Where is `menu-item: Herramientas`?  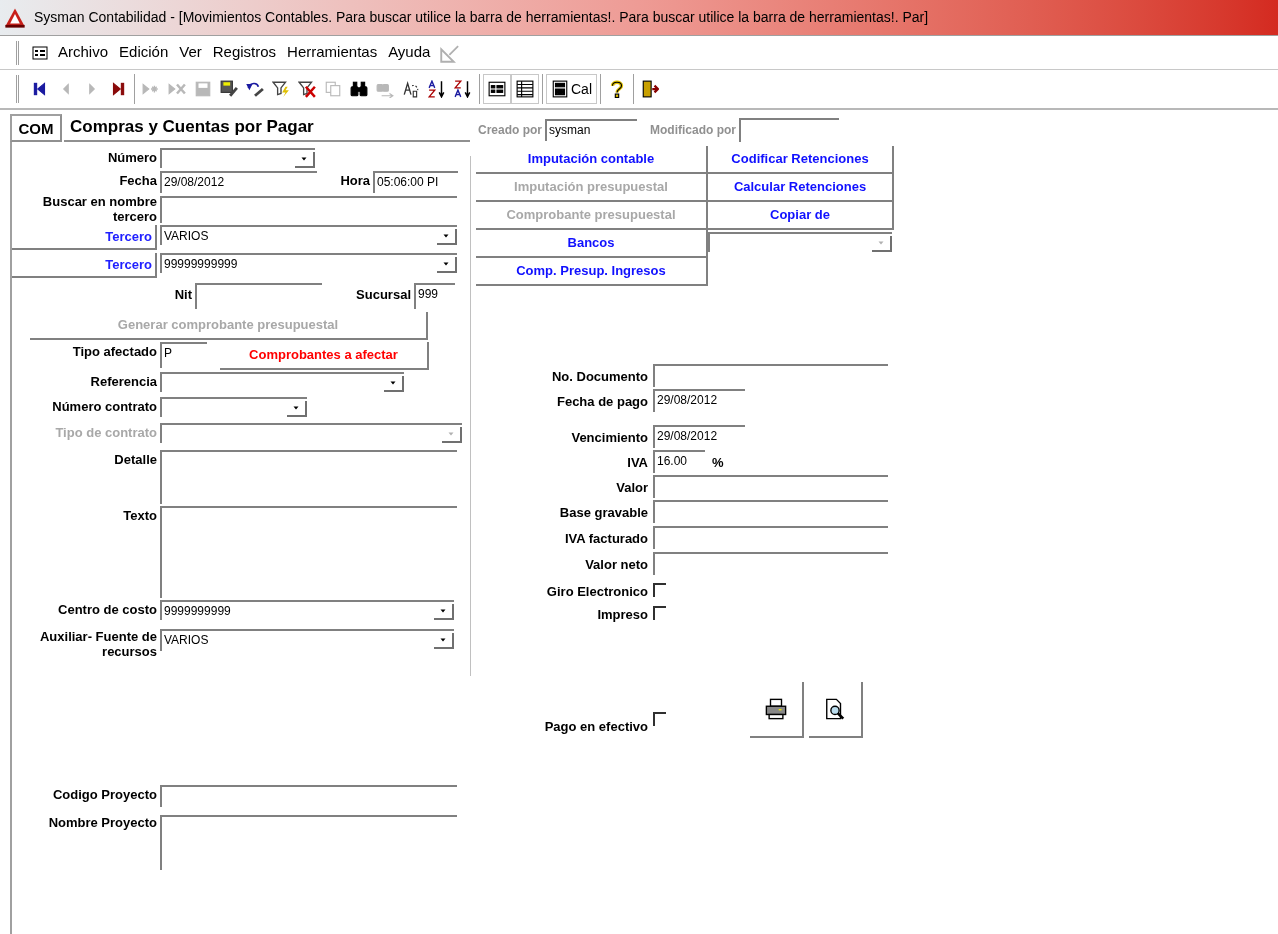
menu-item: Herramientas is located at coordinates (332, 52).